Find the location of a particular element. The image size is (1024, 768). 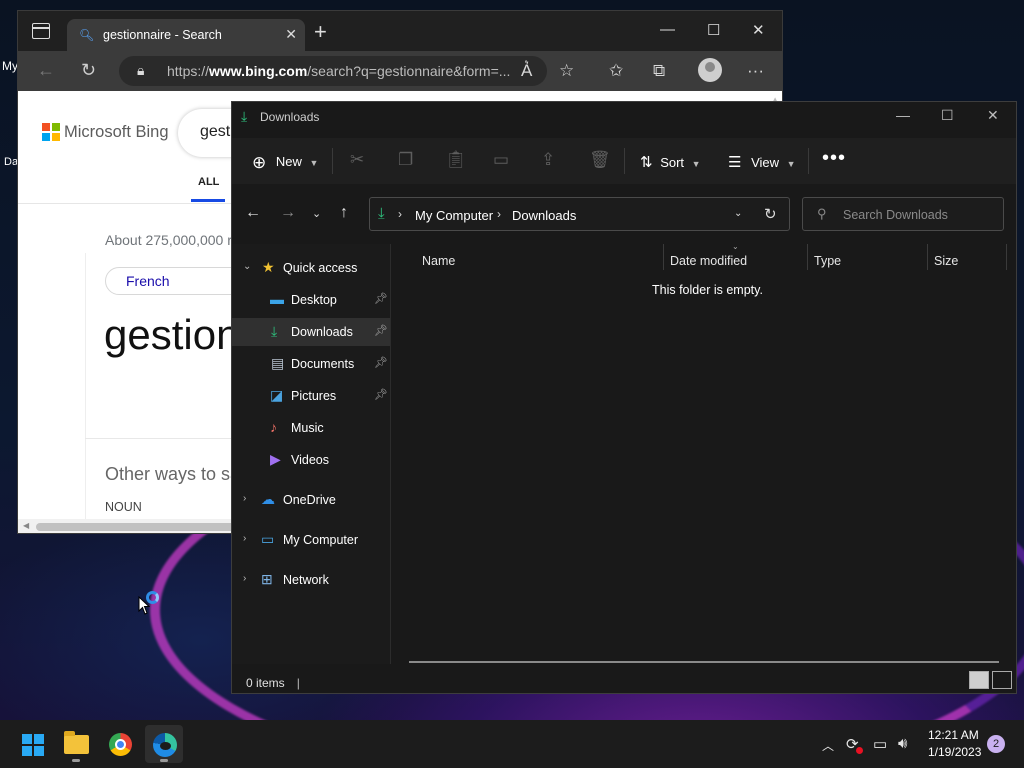

details-view-icon is located at coordinates (979, 680).